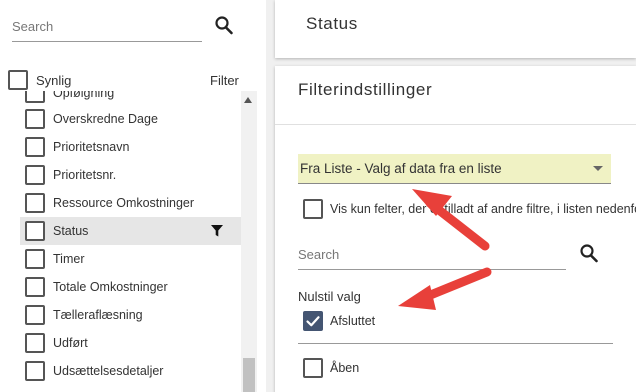  I want to click on list-scrollbar, so click(249, 241).